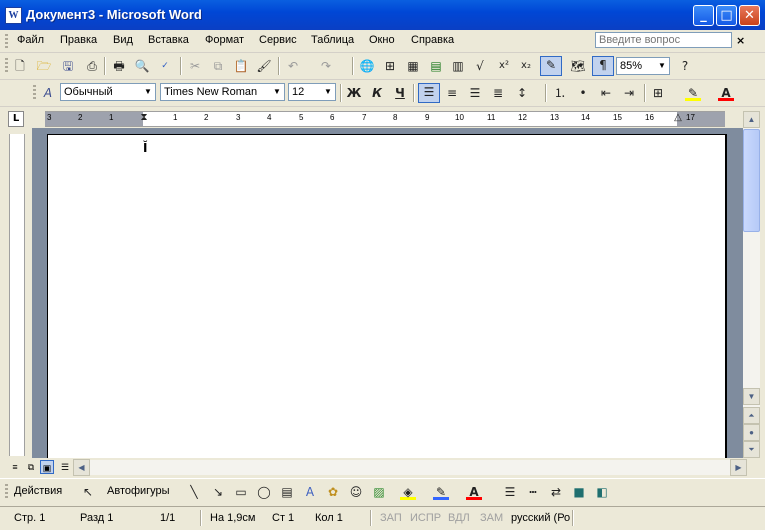 The height and width of the screenshot is (530, 765). I want to click on help-icon: ?, so click(685, 66).